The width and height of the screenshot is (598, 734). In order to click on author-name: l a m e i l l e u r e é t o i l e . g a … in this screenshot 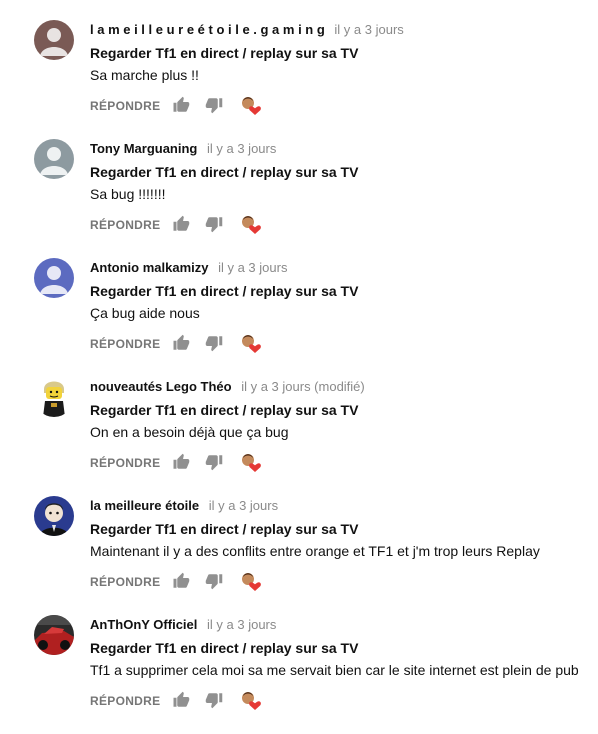, I will do `click(207, 29)`.